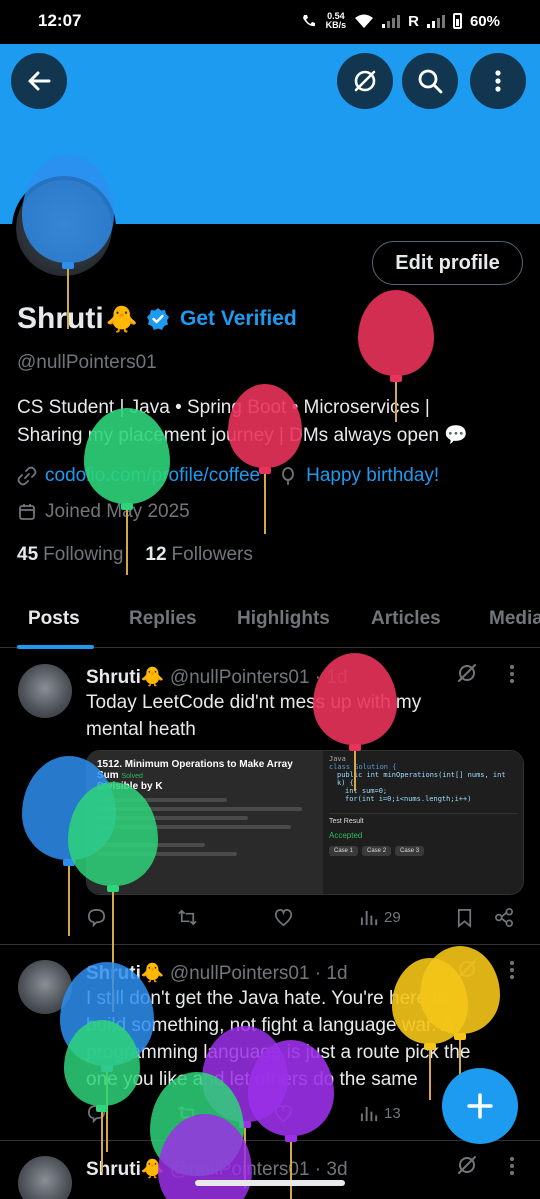  I want to click on net-speed: 0.54 KB/s, so click(336, 21).